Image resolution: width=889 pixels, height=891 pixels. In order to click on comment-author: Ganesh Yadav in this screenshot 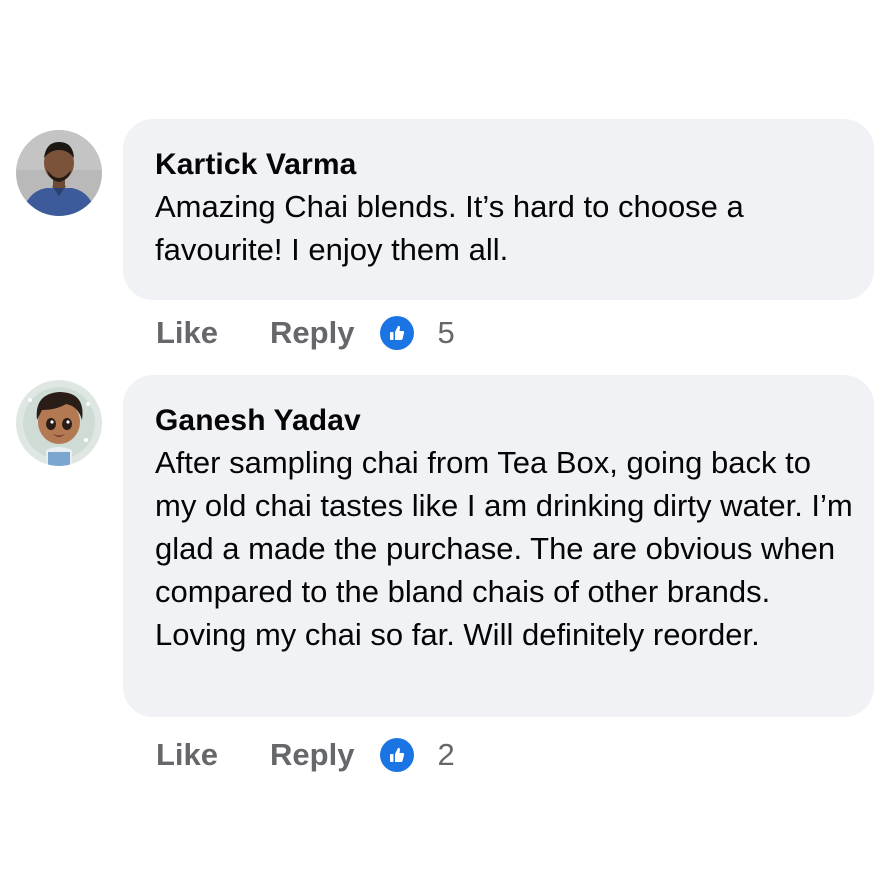, I will do `click(504, 421)`.